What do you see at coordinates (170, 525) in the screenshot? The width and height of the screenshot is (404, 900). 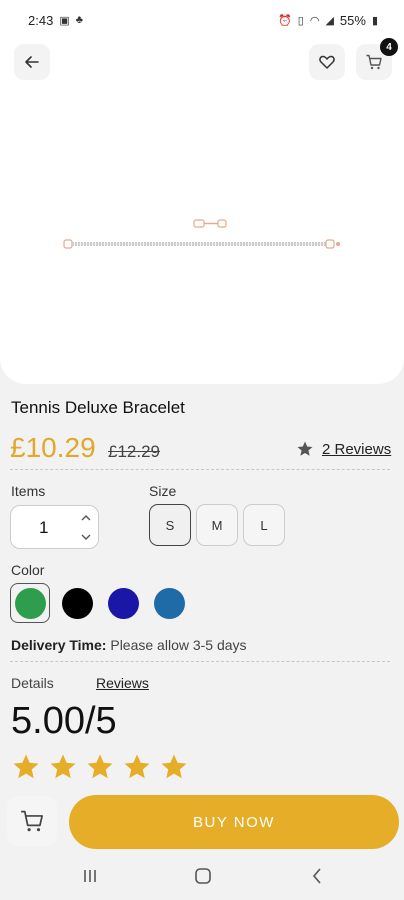 I see `size-option-s: S` at bounding box center [170, 525].